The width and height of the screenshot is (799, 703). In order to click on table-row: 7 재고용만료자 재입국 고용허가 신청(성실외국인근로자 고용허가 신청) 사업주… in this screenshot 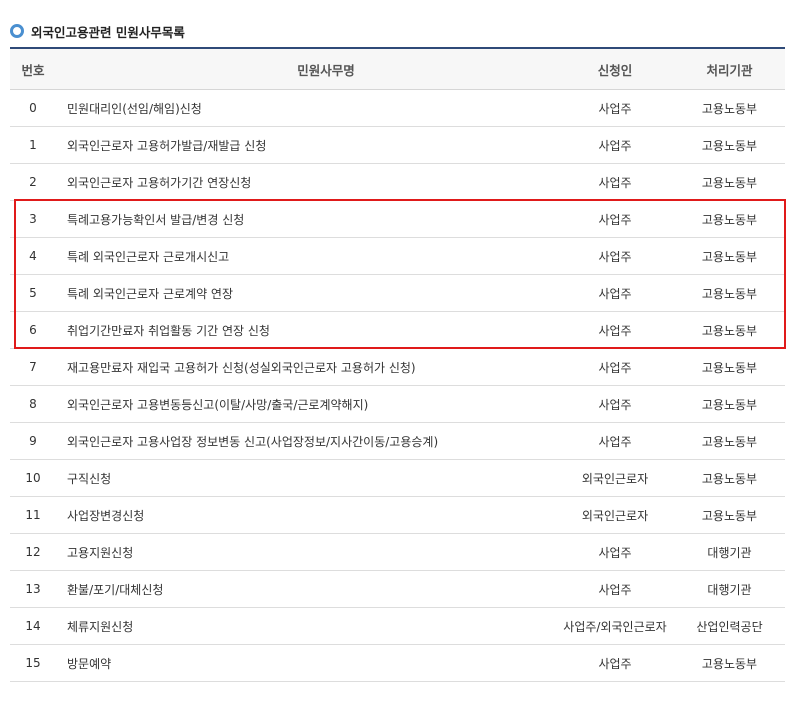, I will do `click(397, 367)`.